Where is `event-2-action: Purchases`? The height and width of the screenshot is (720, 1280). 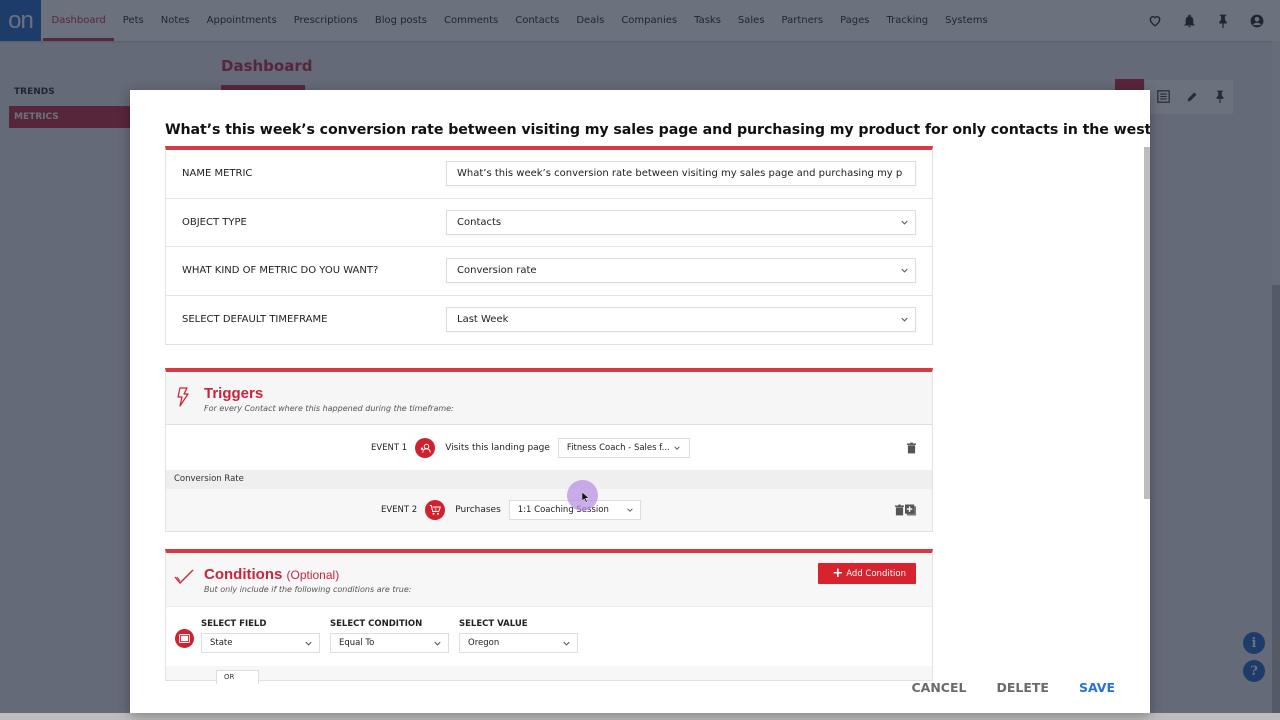
event-2-action: Purchases is located at coordinates (478, 510).